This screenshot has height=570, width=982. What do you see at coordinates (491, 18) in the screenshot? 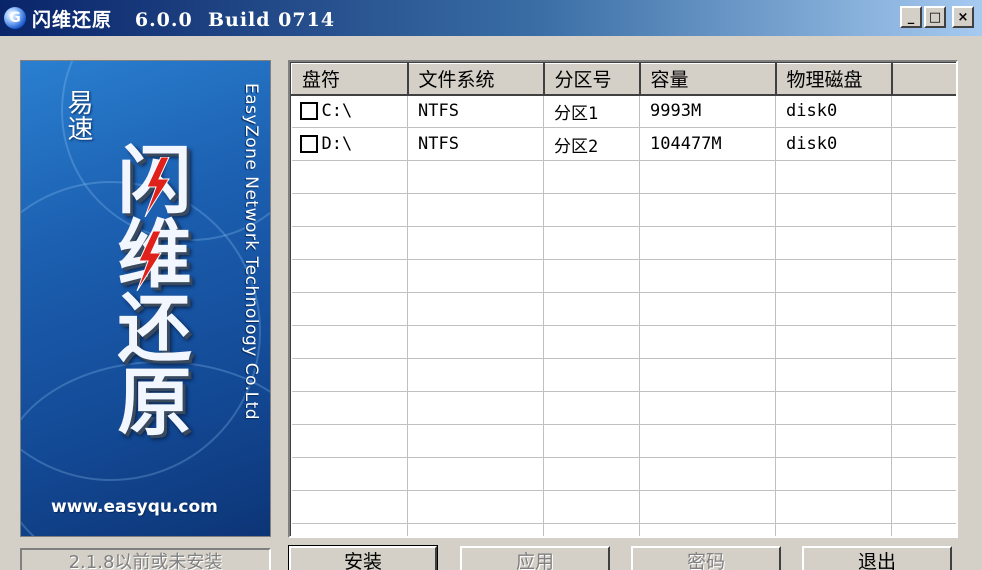
I see `title-bar: G 闪维还原 6.0.0 Build 0714 _ □ ×` at bounding box center [491, 18].